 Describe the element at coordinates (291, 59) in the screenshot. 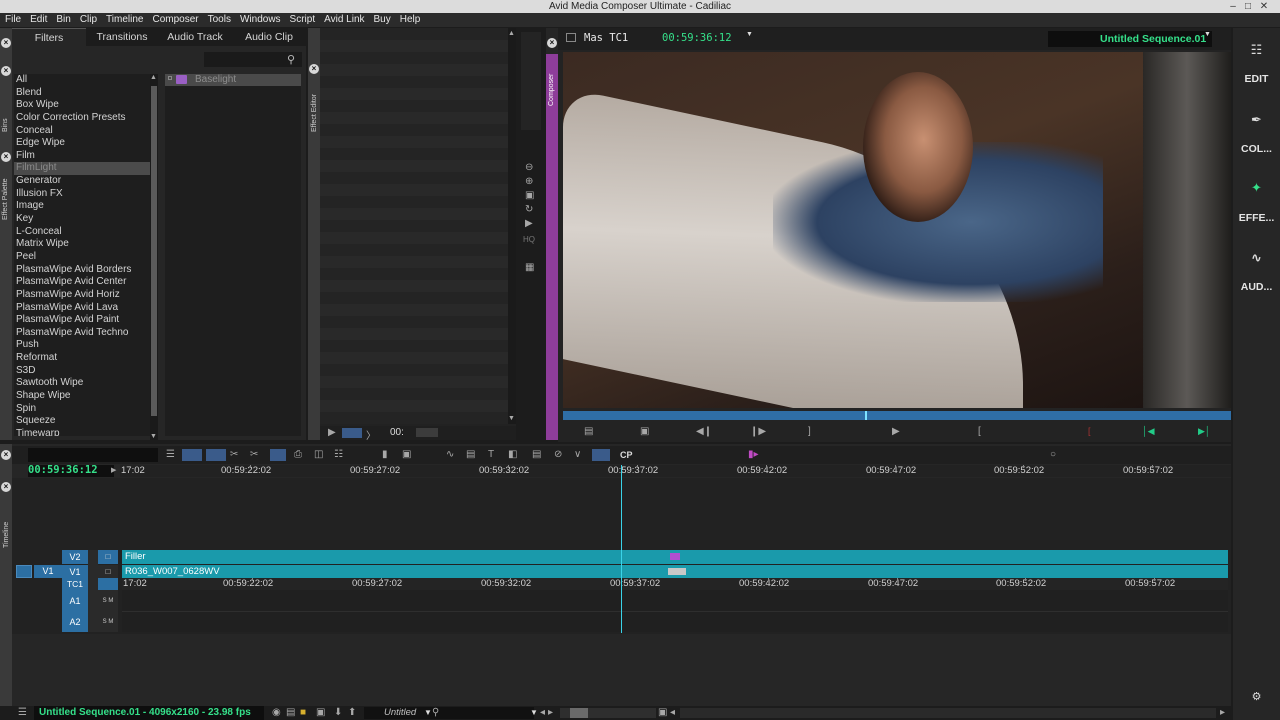

I see `search-icon: ⚲` at that location.